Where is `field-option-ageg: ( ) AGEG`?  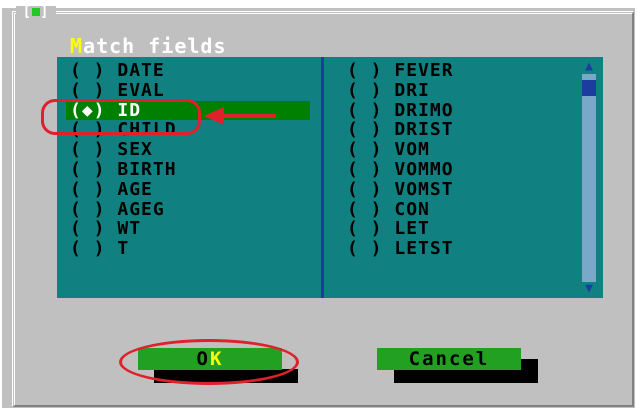 field-option-ageg: ( ) AGEG is located at coordinates (117, 209).